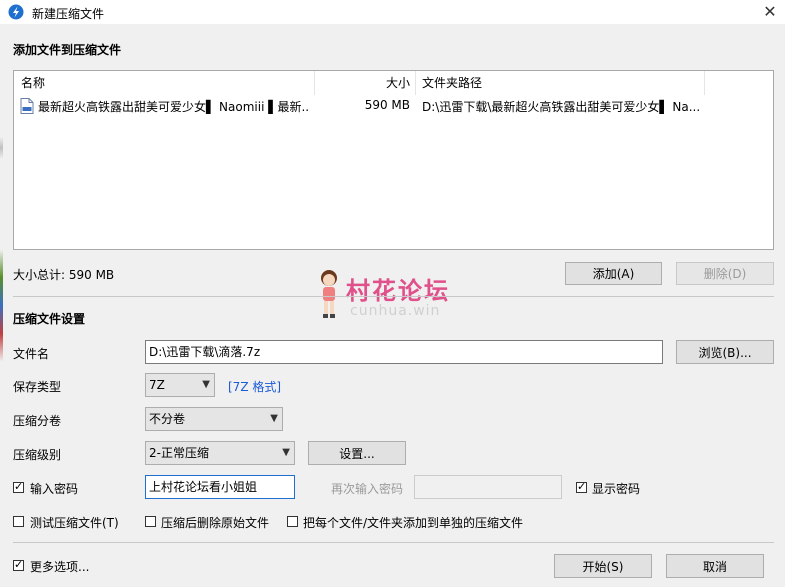  Describe the element at coordinates (214, 419) in the screenshot. I see `split-volume-select: 不分卷 ▼` at that location.